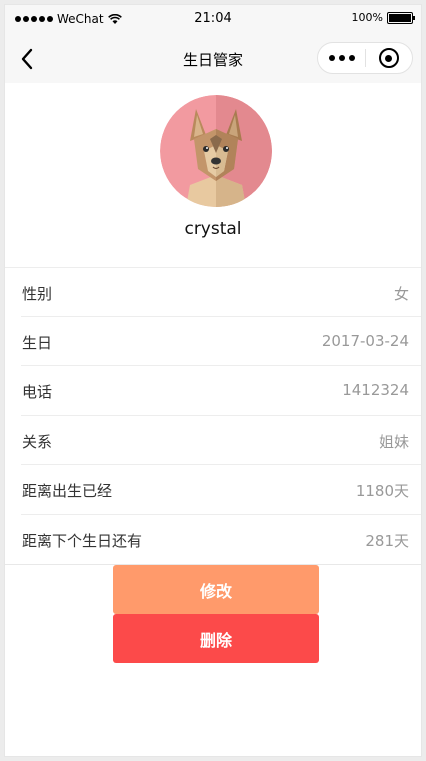 Image resolution: width=426 pixels, height=761 pixels. I want to click on battery-percent: 100%, so click(367, 17).